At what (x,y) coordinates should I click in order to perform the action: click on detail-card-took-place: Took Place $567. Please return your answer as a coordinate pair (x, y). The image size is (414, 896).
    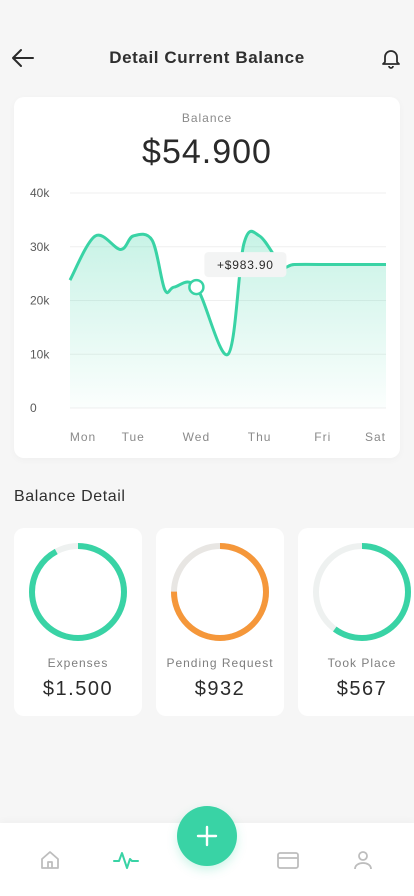
    Looking at the image, I should click on (356, 622).